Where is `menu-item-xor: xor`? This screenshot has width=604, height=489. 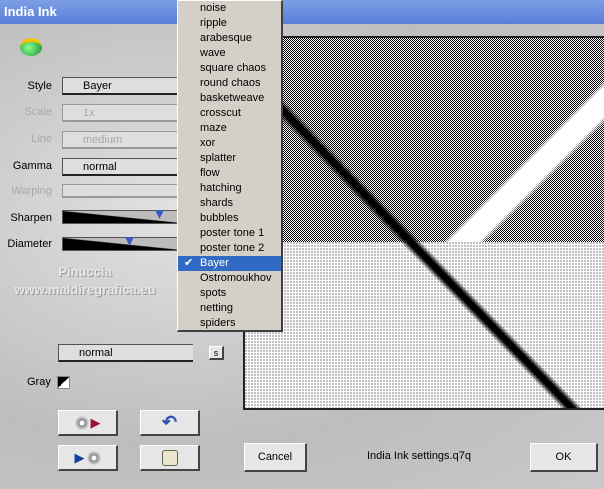
menu-item-xor: xor is located at coordinates (229, 143).